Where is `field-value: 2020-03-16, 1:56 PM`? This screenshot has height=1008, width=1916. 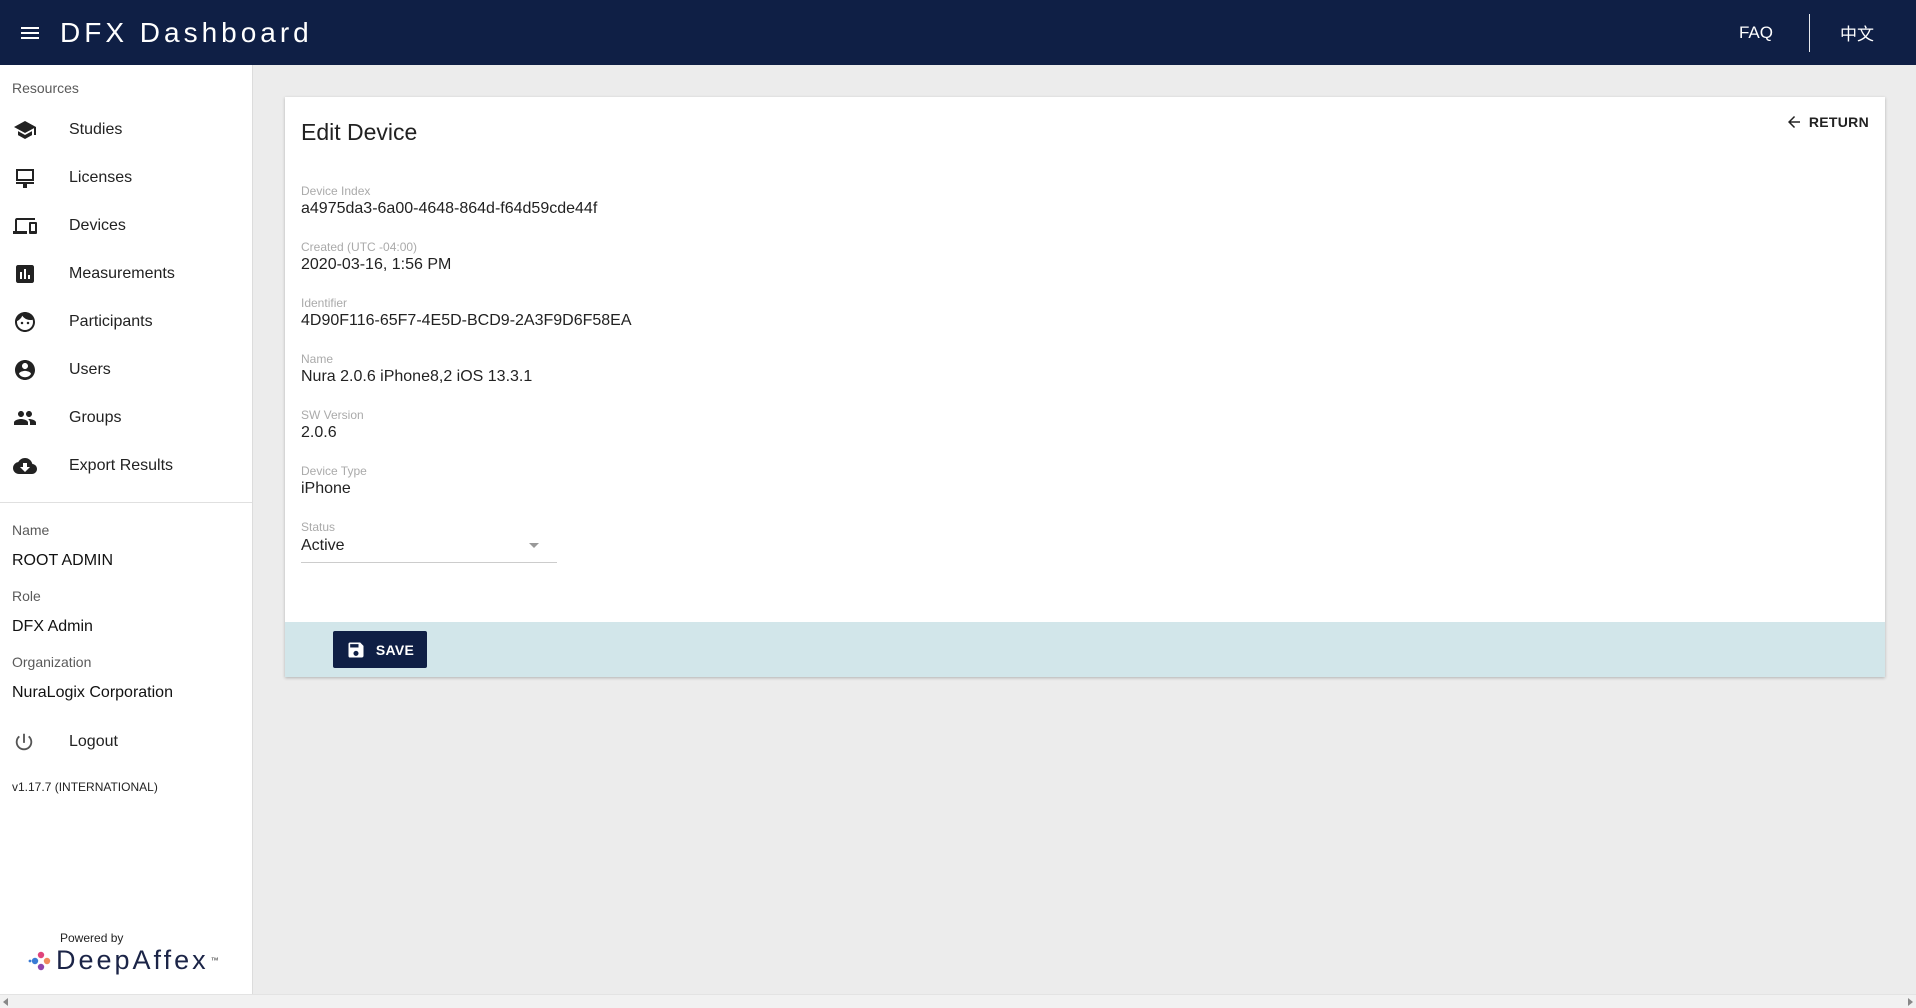
field-value: 2020-03-16, 1:56 PM is located at coordinates (376, 264).